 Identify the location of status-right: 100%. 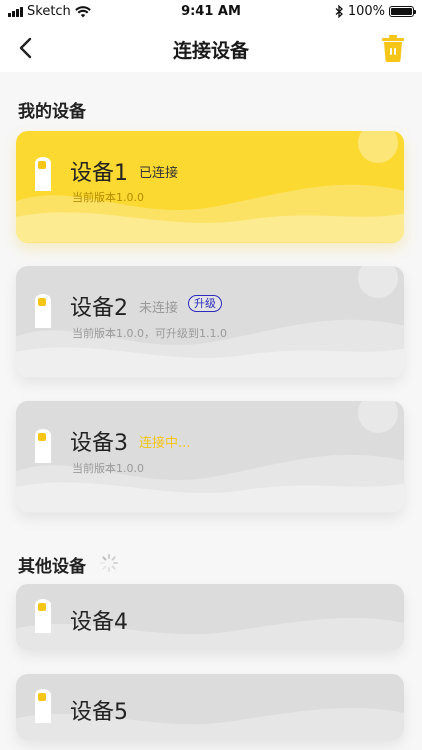
(375, 11).